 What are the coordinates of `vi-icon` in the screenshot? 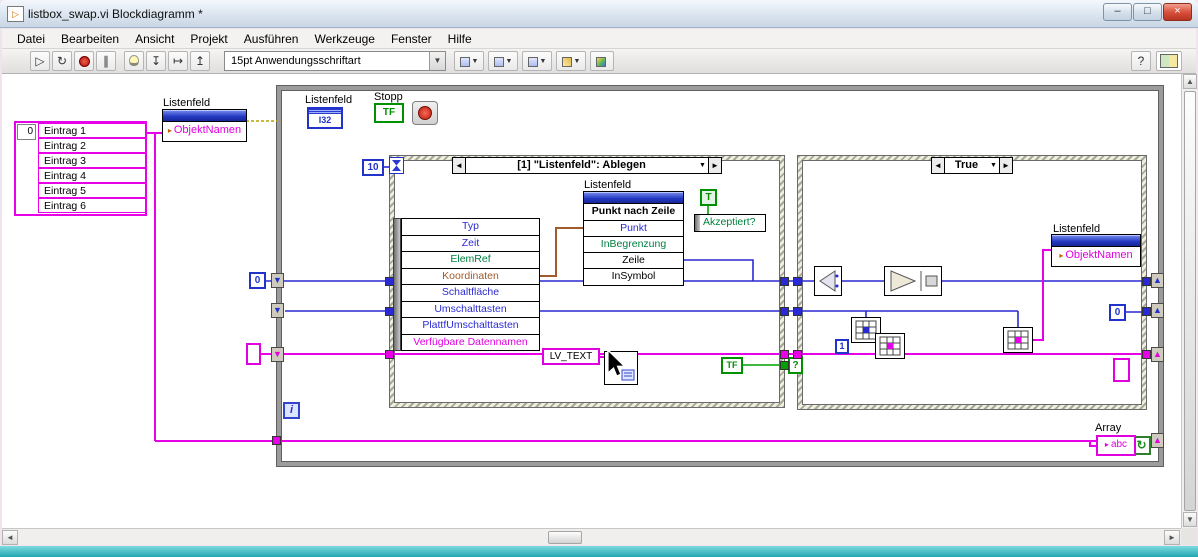 It's located at (1169, 61).